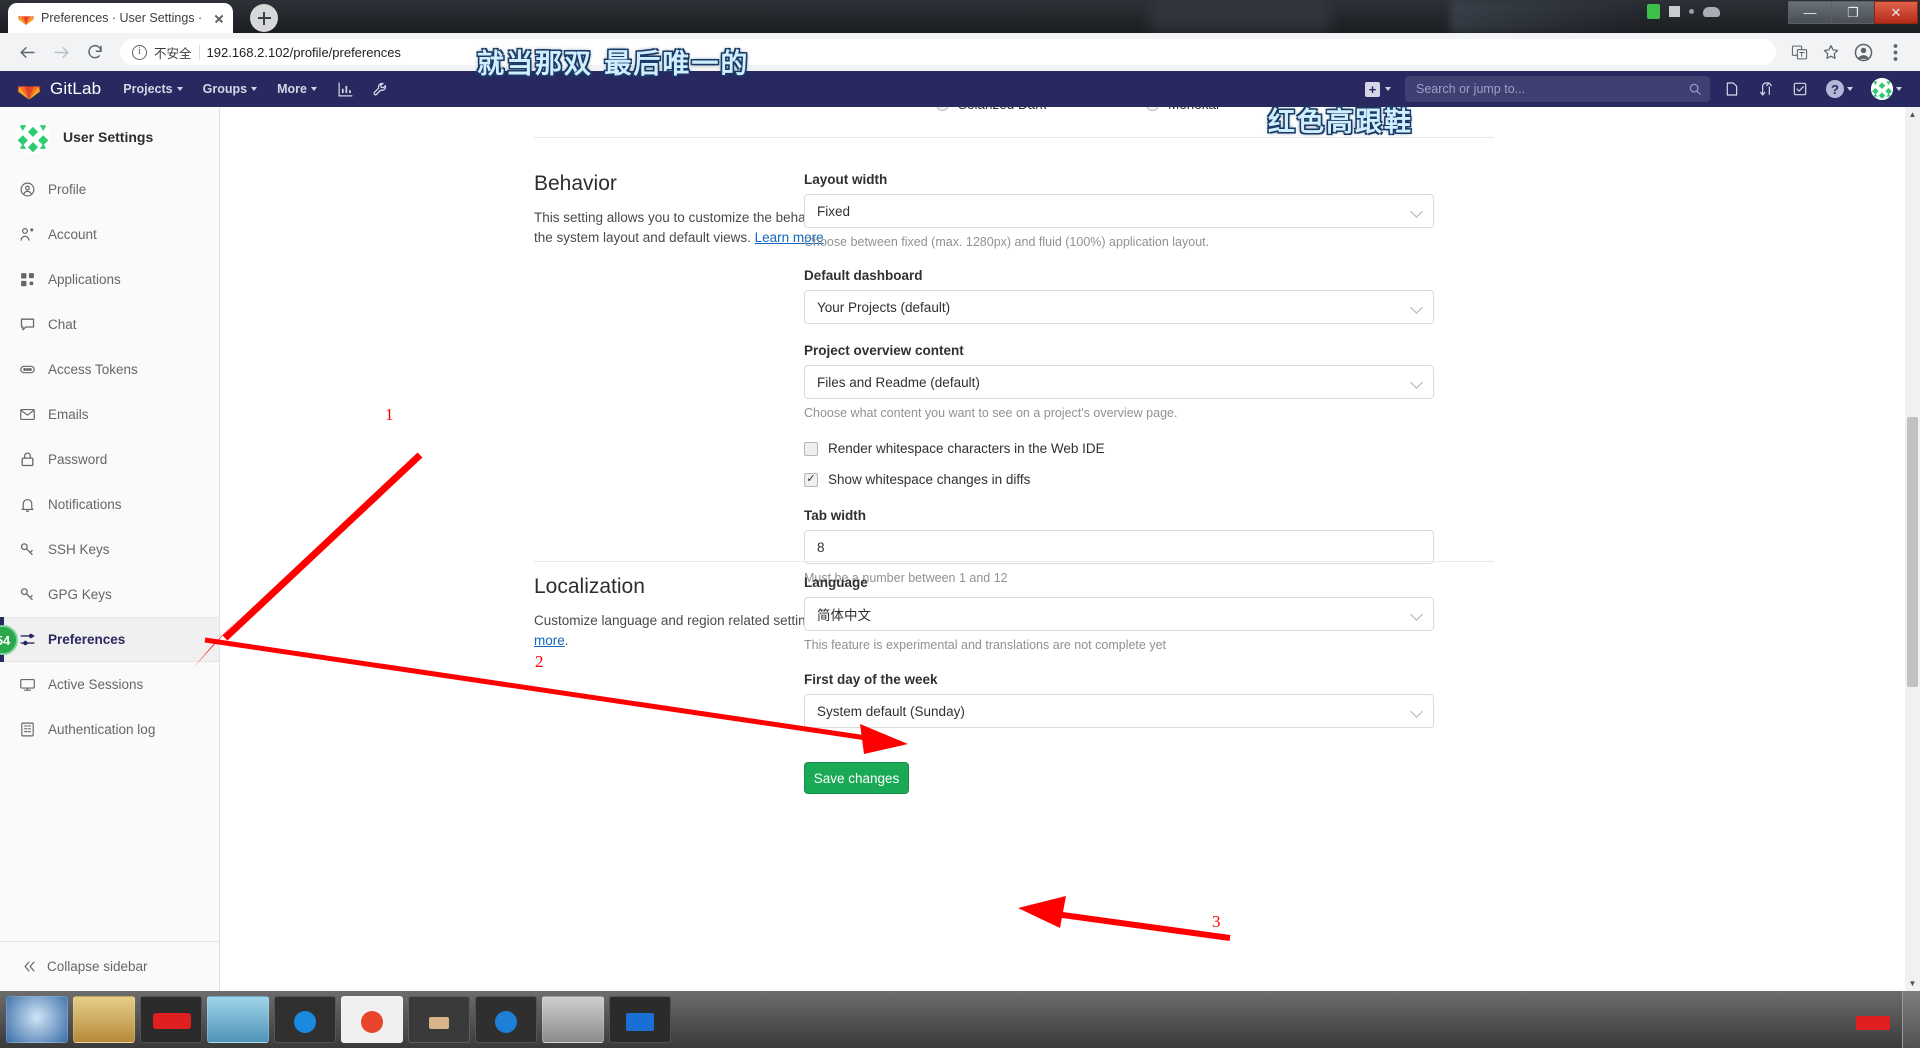 The height and width of the screenshot is (1048, 1920). Describe the element at coordinates (109, 279) in the screenshot. I see `sidebar-item-applications: Applications` at that location.